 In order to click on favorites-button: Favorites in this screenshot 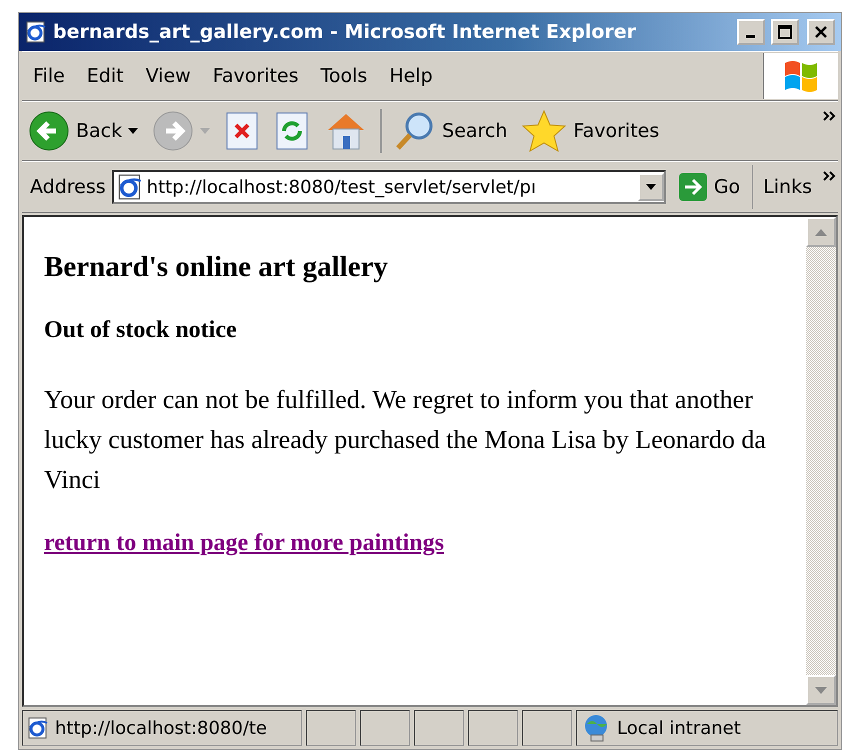, I will do `click(590, 131)`.